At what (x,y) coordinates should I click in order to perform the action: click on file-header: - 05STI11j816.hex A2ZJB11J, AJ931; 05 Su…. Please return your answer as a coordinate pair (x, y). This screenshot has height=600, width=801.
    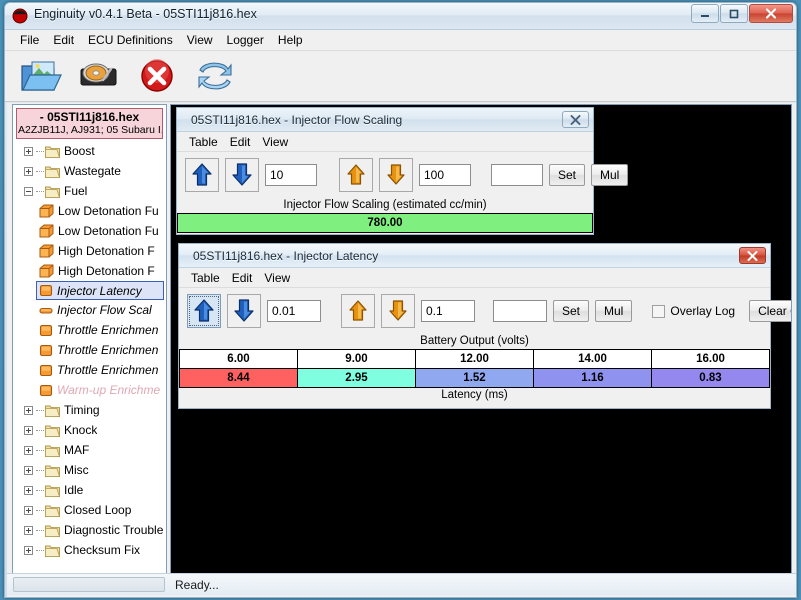
    Looking at the image, I should click on (89, 123).